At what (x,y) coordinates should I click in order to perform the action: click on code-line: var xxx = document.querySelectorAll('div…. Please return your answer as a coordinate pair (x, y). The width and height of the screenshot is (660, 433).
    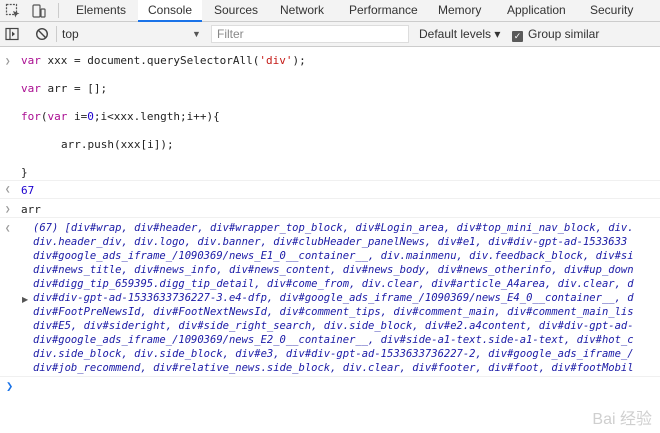
    Looking at the image, I should click on (163, 60).